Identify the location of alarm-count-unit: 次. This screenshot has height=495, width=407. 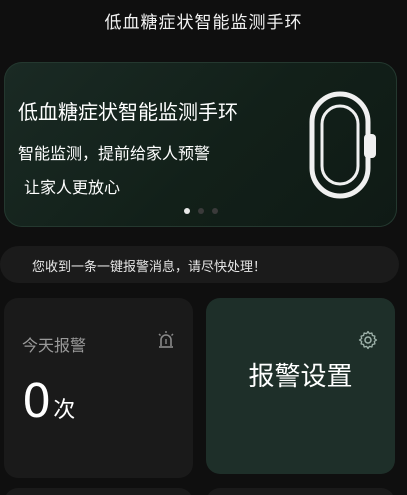
(64, 410).